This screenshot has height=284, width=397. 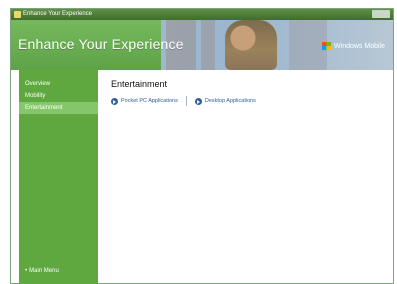 I want to click on sidebar-item-label: Overview, so click(x=38, y=84).